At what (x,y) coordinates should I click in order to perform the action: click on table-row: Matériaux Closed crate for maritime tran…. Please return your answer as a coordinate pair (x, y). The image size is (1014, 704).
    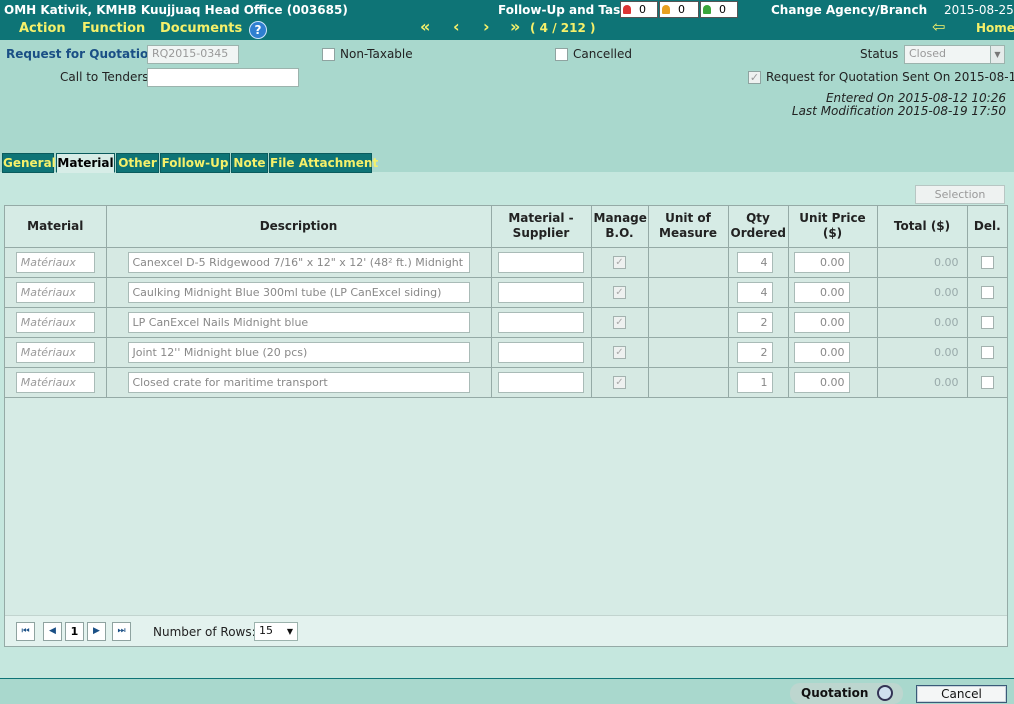
    Looking at the image, I should click on (506, 382).